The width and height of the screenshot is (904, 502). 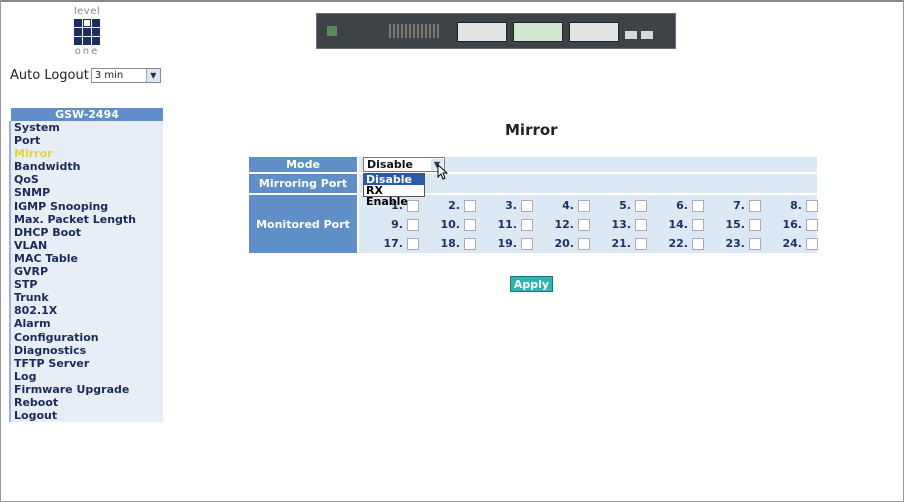 What do you see at coordinates (397, 224) in the screenshot?
I see `port-number-label: 9.` at bounding box center [397, 224].